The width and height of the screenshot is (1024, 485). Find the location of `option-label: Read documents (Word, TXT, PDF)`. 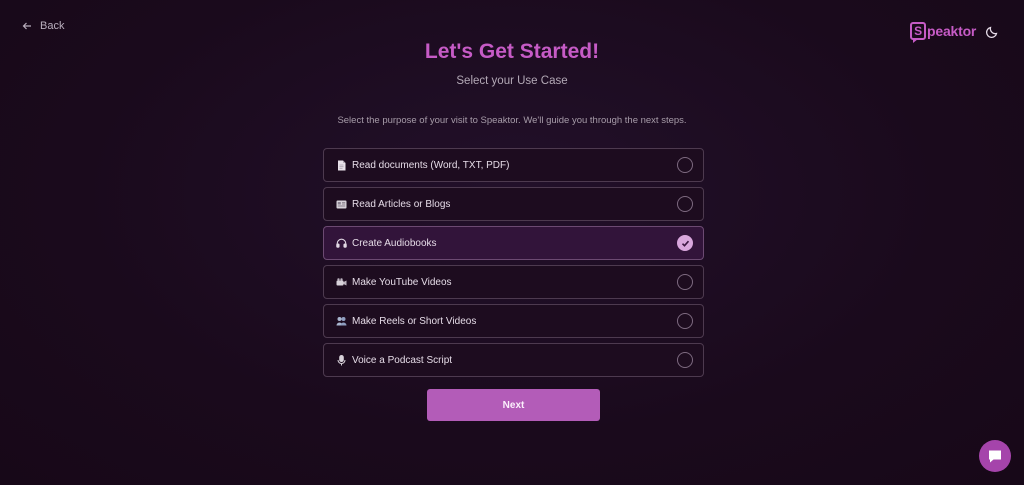

option-label: Read documents (Word, TXT, PDF) is located at coordinates (431, 165).